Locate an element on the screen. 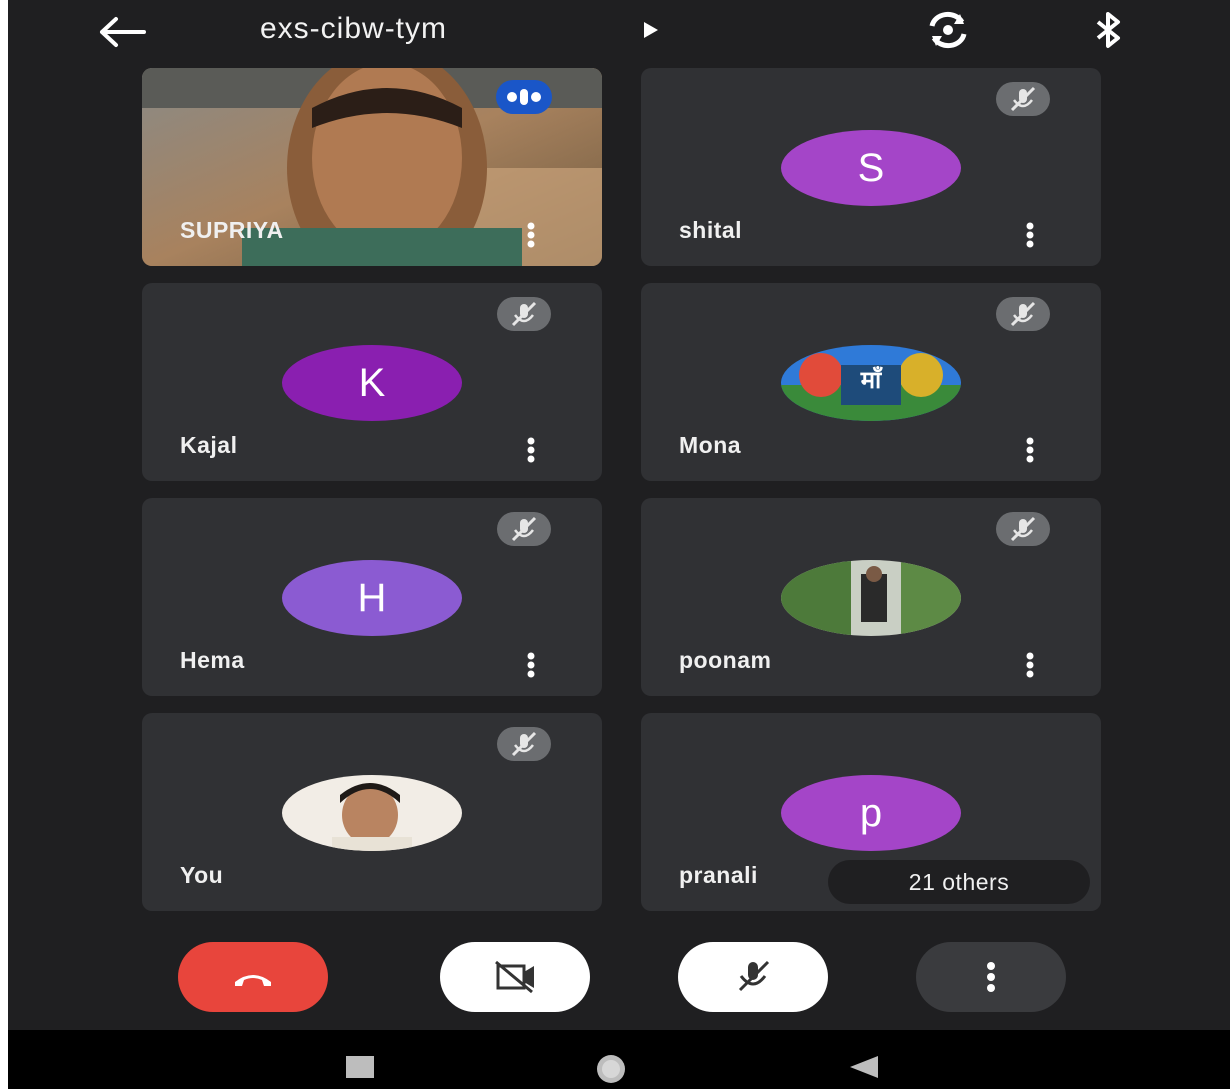  participant-tile-supriya: SUPRIYA is located at coordinates (372, 167).